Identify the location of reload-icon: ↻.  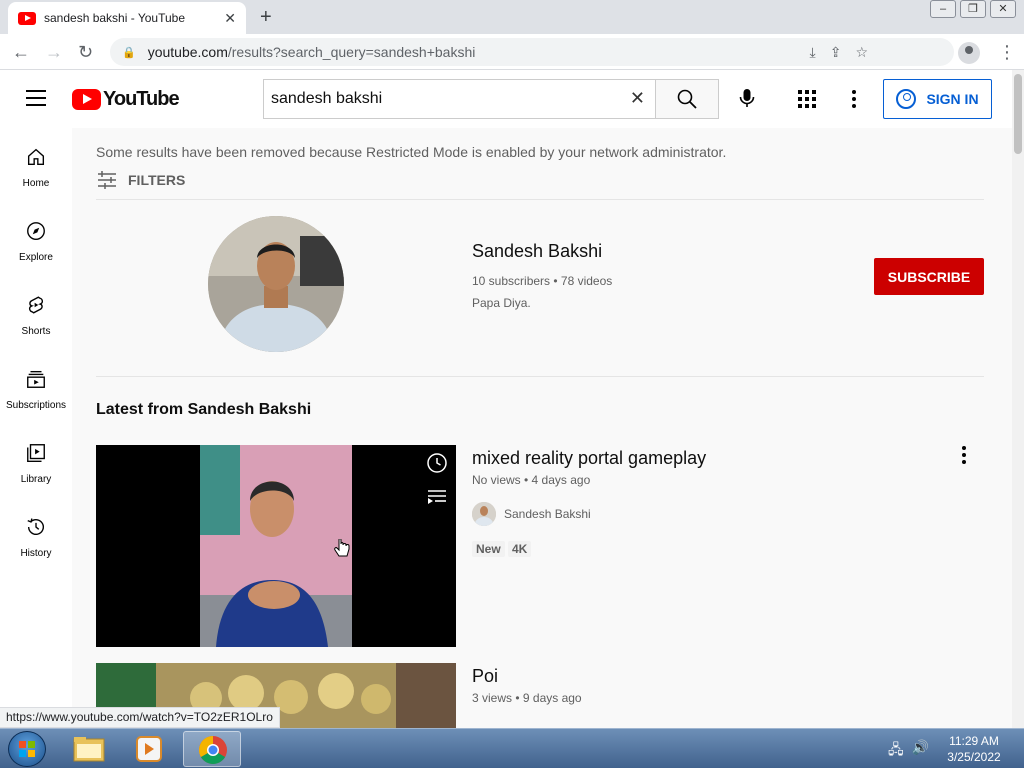
(85, 52).